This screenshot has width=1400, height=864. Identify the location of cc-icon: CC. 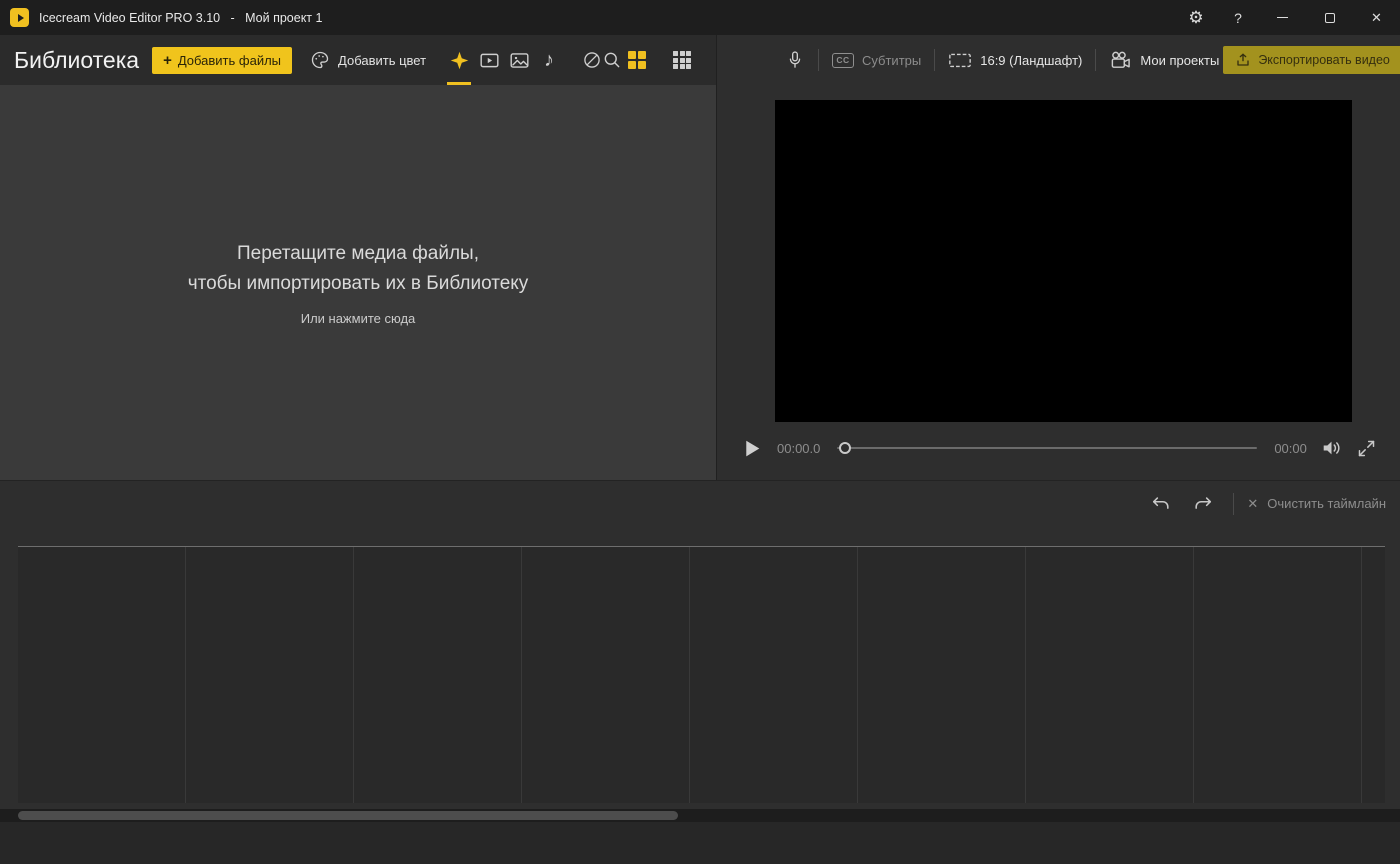
(843, 60).